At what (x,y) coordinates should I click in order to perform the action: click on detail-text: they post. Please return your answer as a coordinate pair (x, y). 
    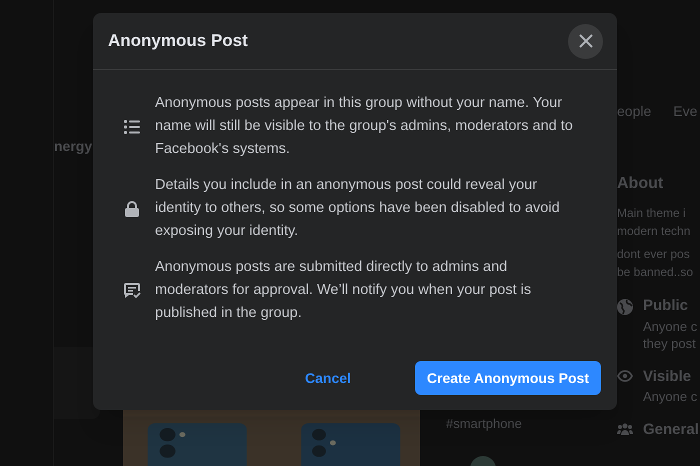
    Looking at the image, I should click on (670, 343).